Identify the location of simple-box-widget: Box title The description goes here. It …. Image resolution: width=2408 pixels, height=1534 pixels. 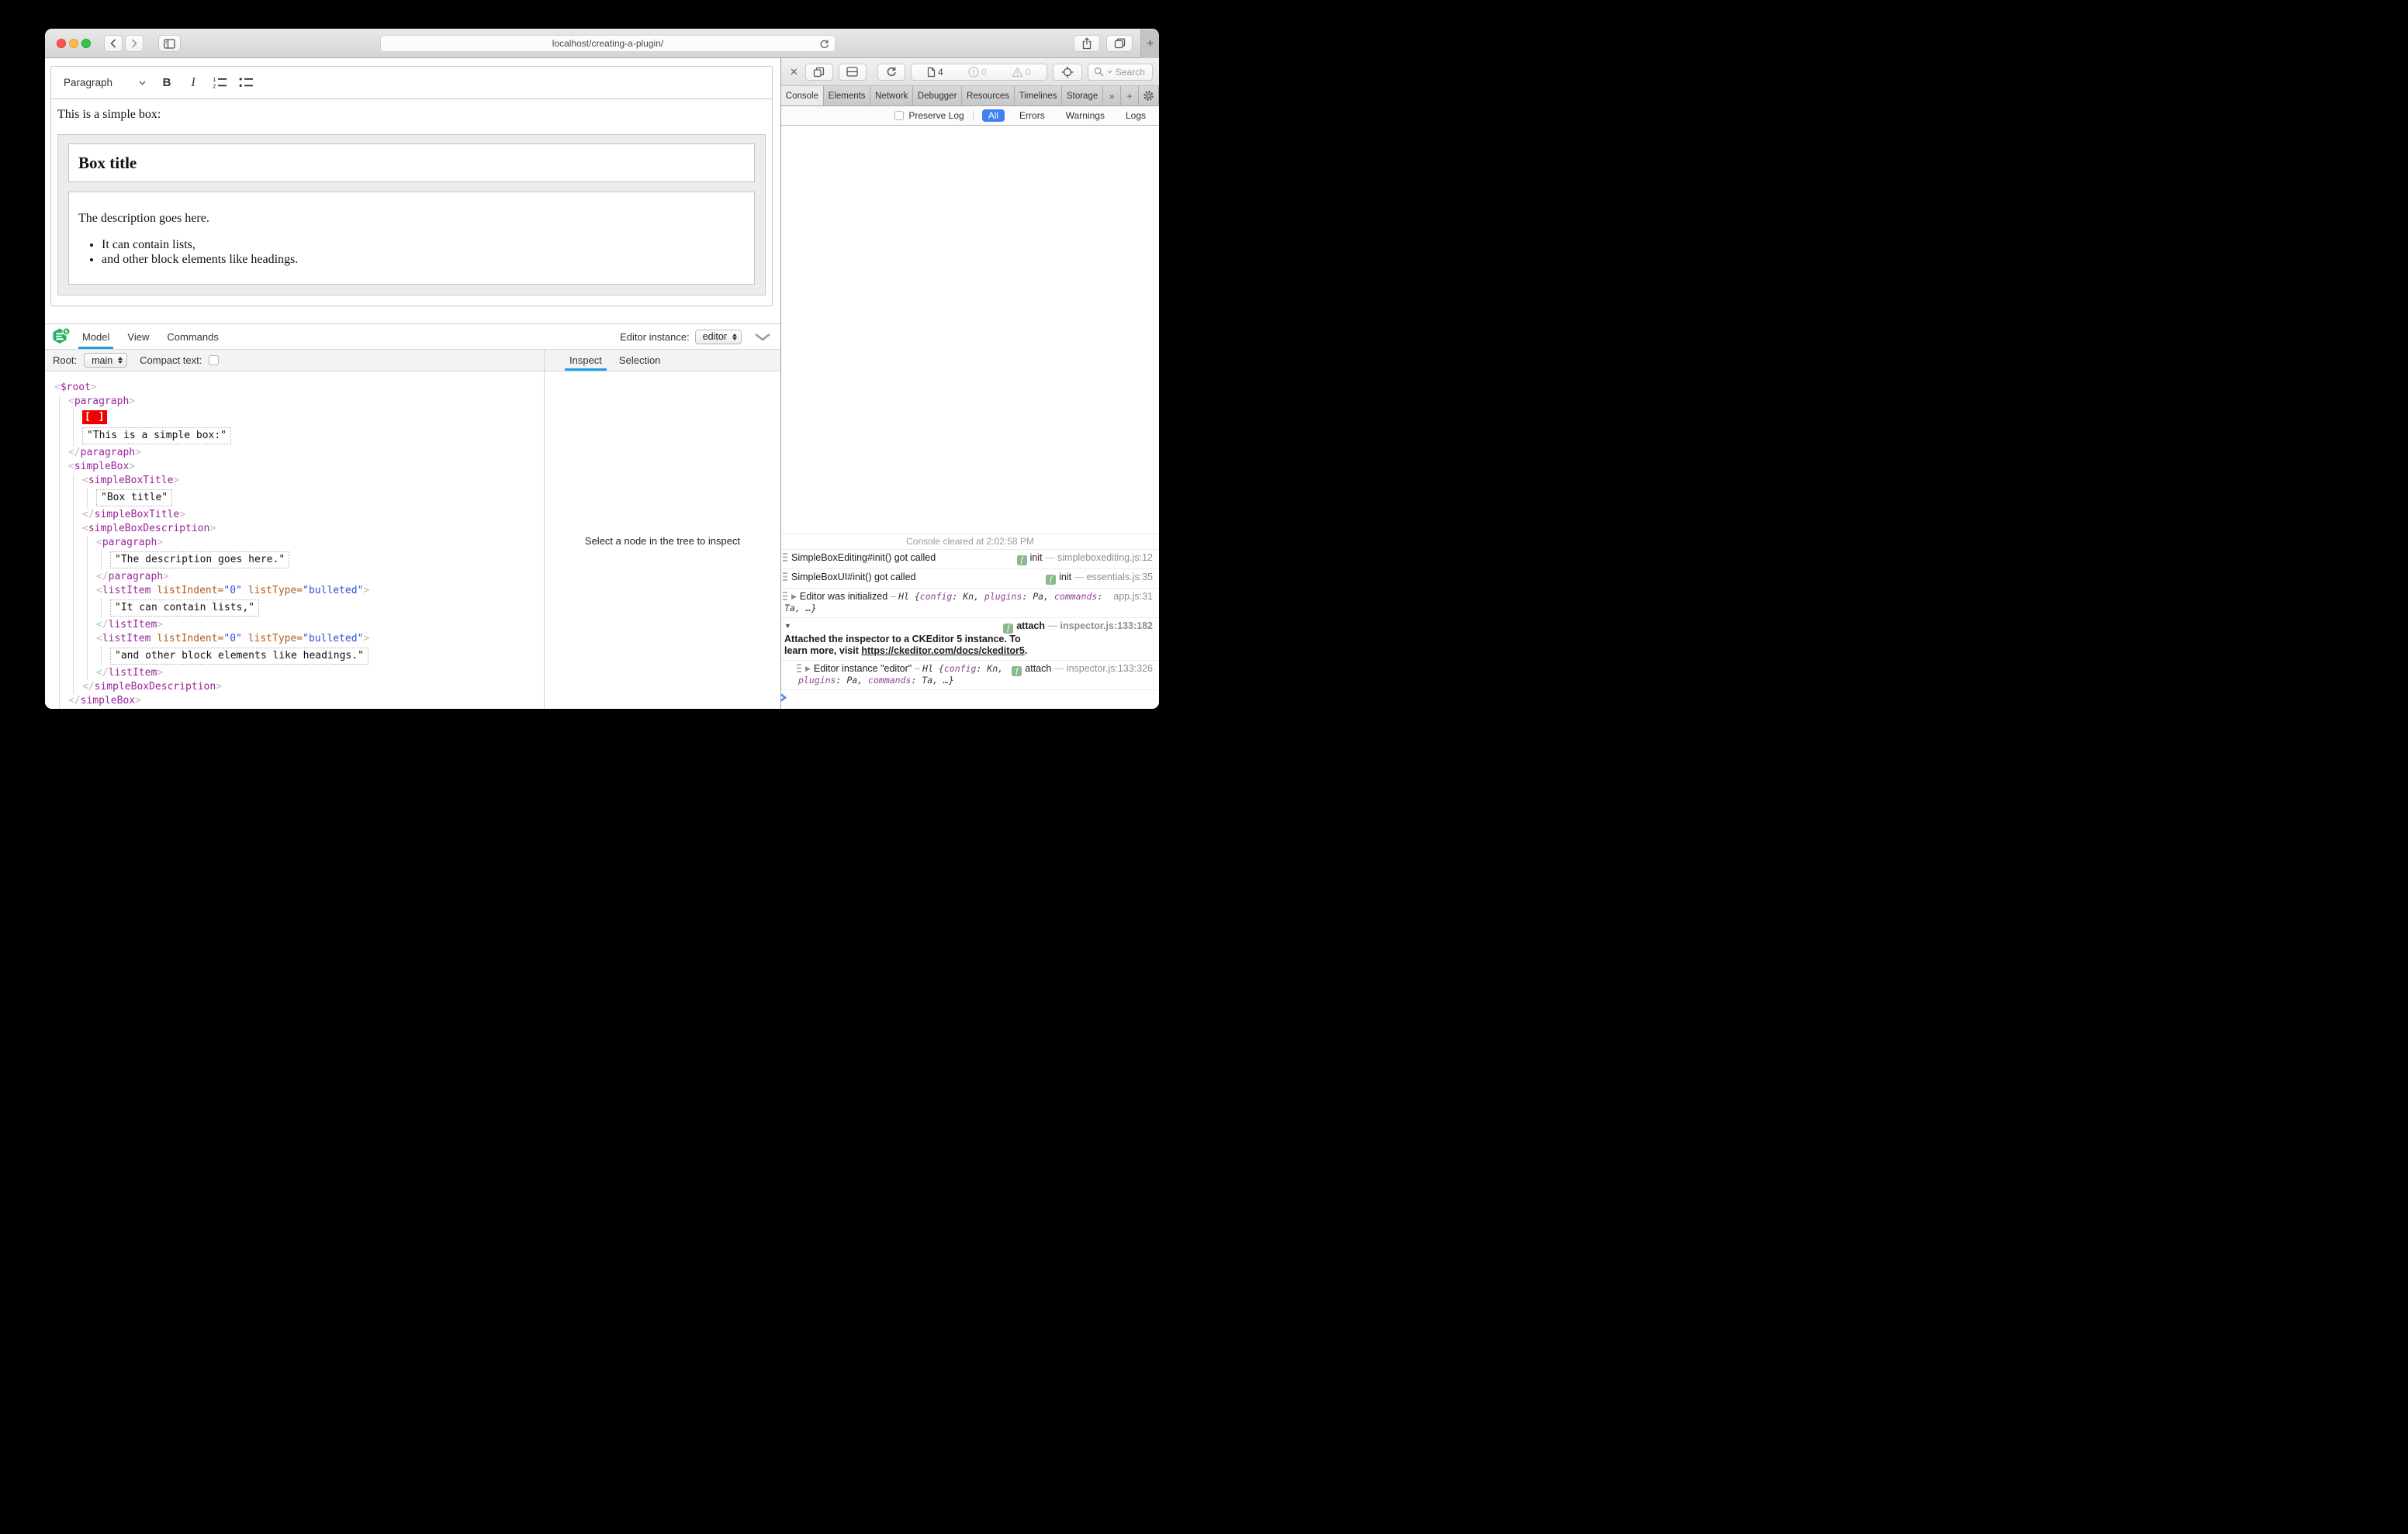
(411, 214).